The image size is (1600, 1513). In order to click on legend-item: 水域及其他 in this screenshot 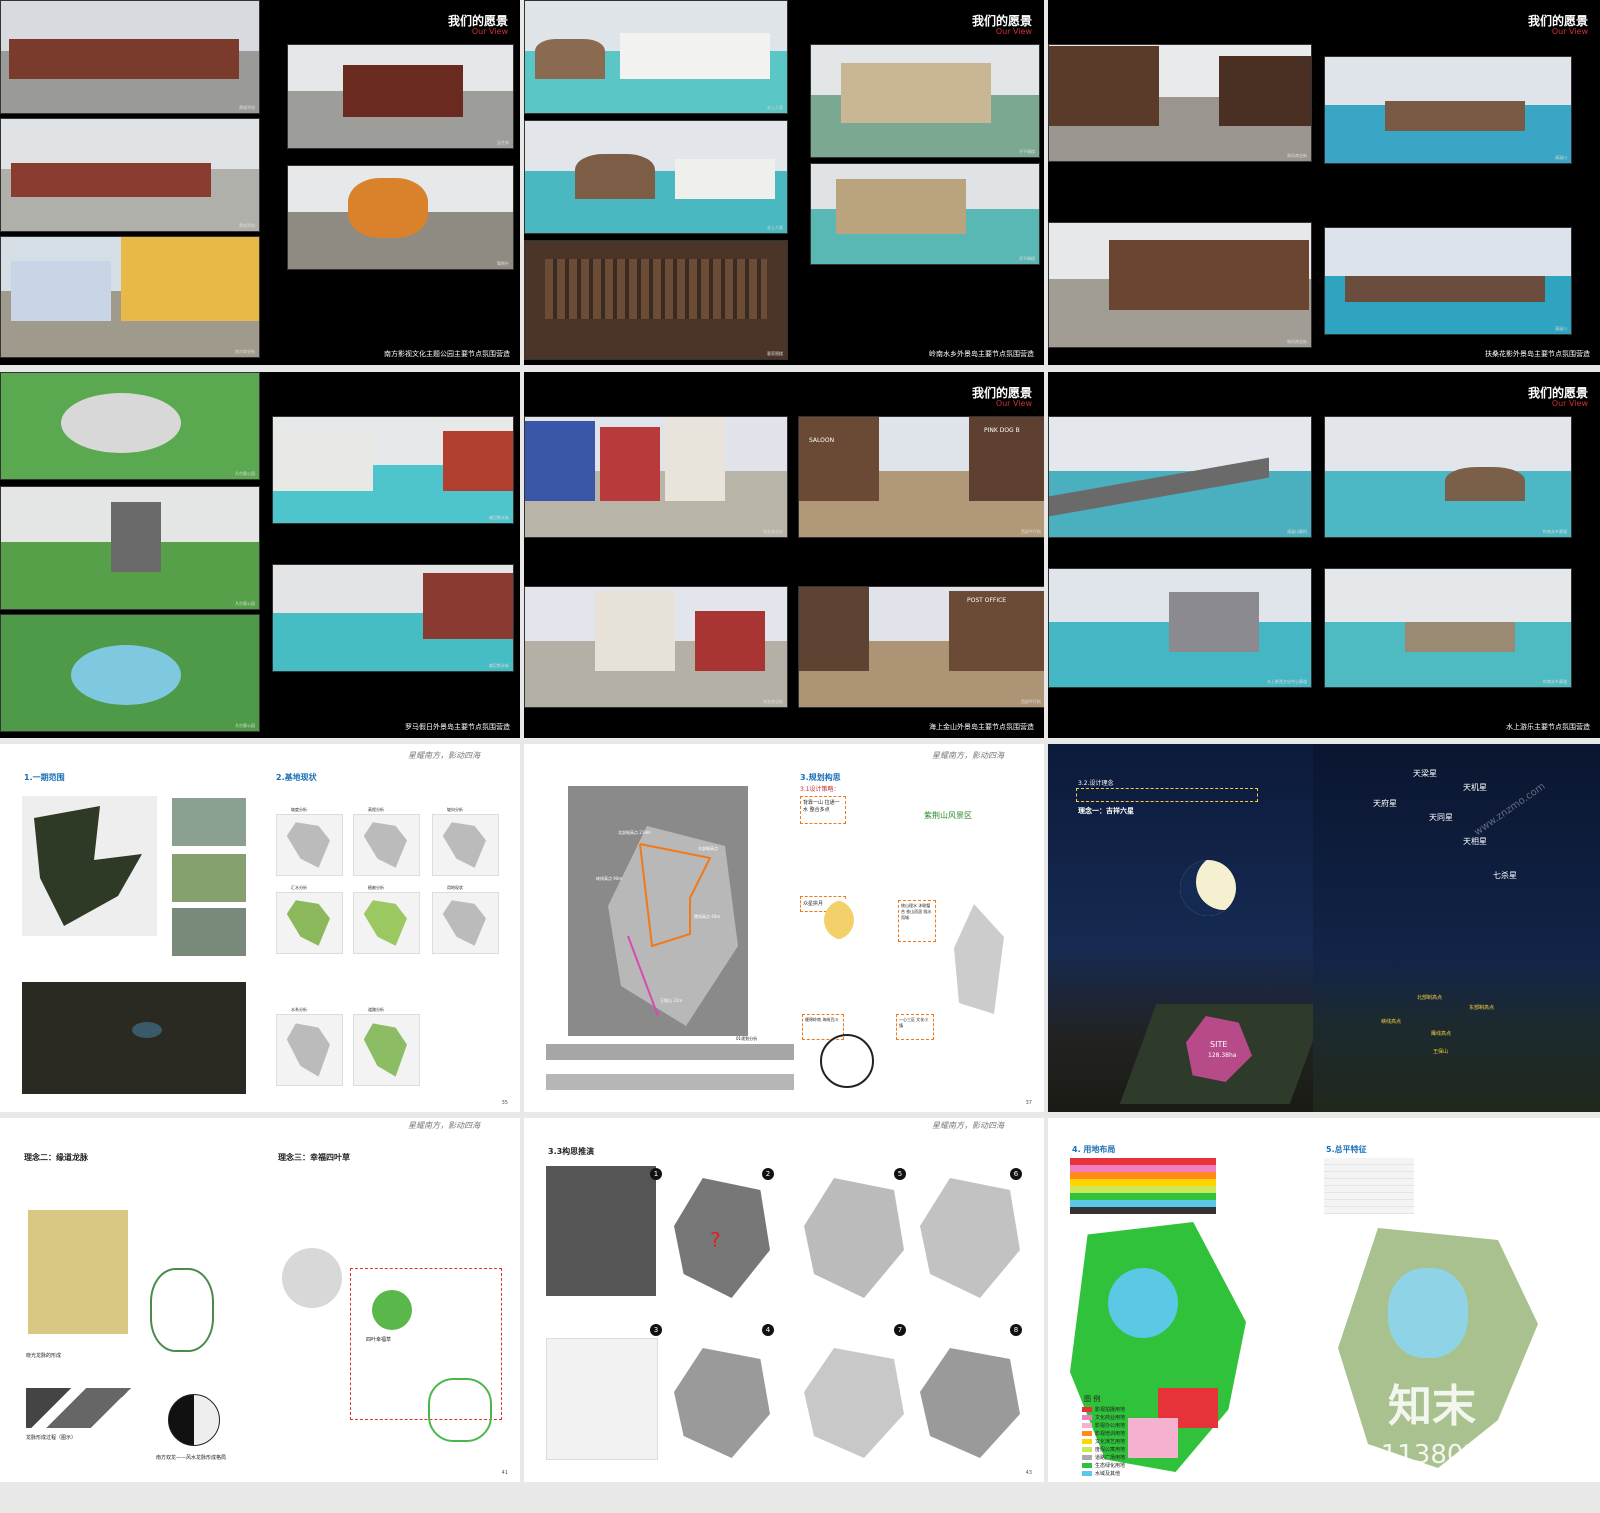, I will do `click(1101, 1473)`.